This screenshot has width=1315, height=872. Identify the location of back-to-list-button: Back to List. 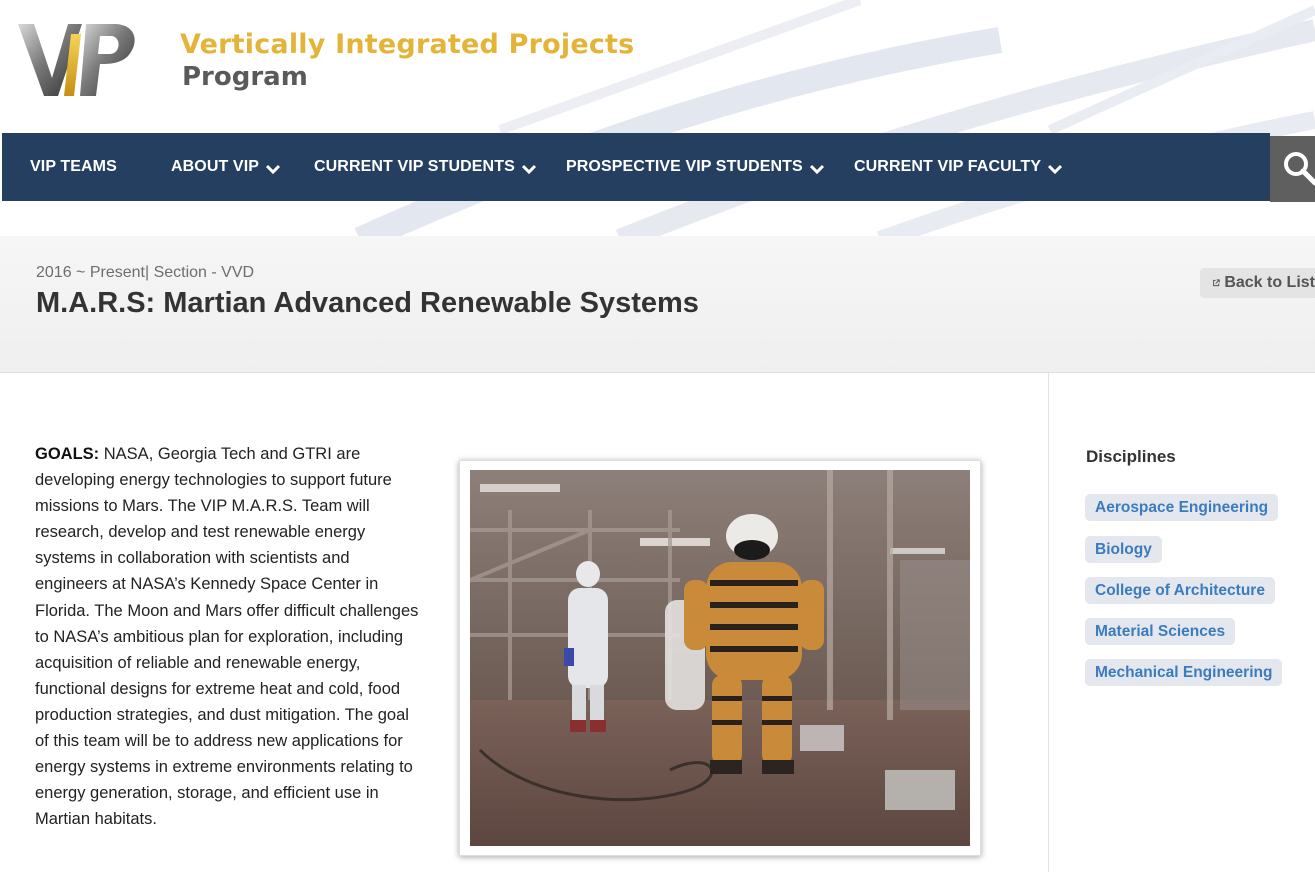
(1257, 283).